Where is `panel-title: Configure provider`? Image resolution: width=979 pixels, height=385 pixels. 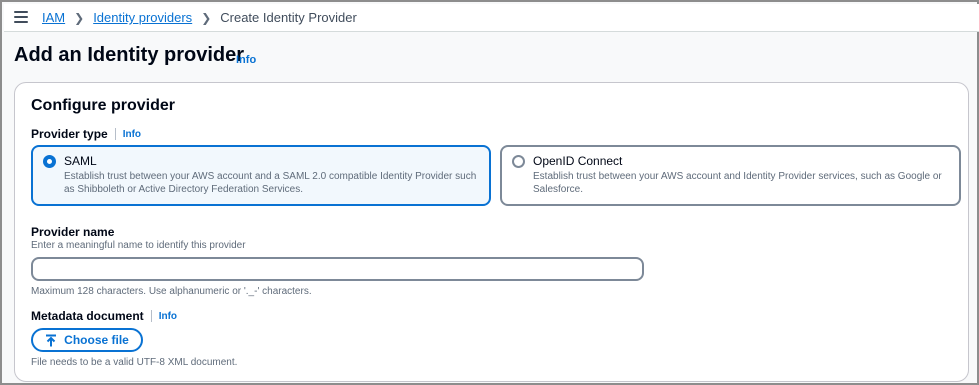 panel-title: Configure provider is located at coordinates (103, 105).